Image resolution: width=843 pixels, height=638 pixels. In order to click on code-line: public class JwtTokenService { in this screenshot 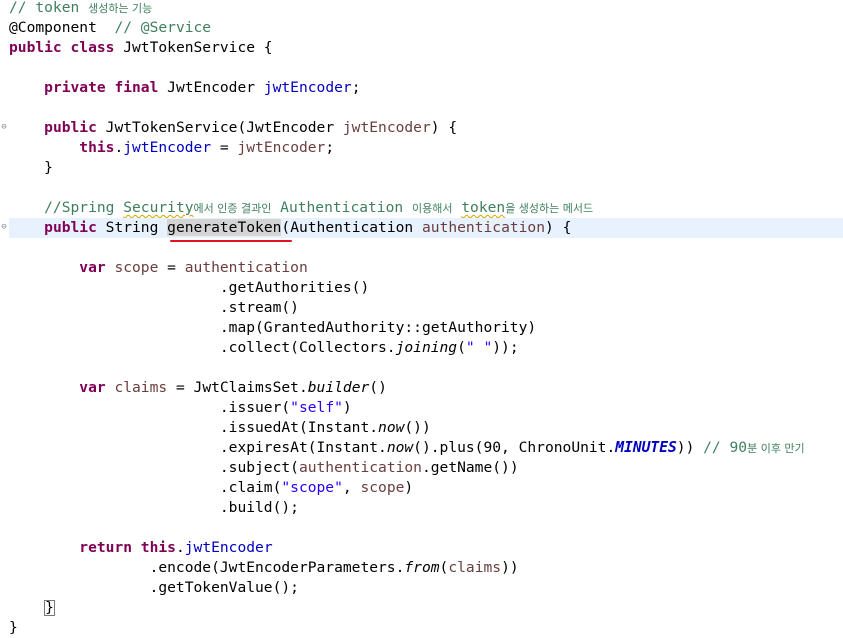, I will do `click(141, 48)`.